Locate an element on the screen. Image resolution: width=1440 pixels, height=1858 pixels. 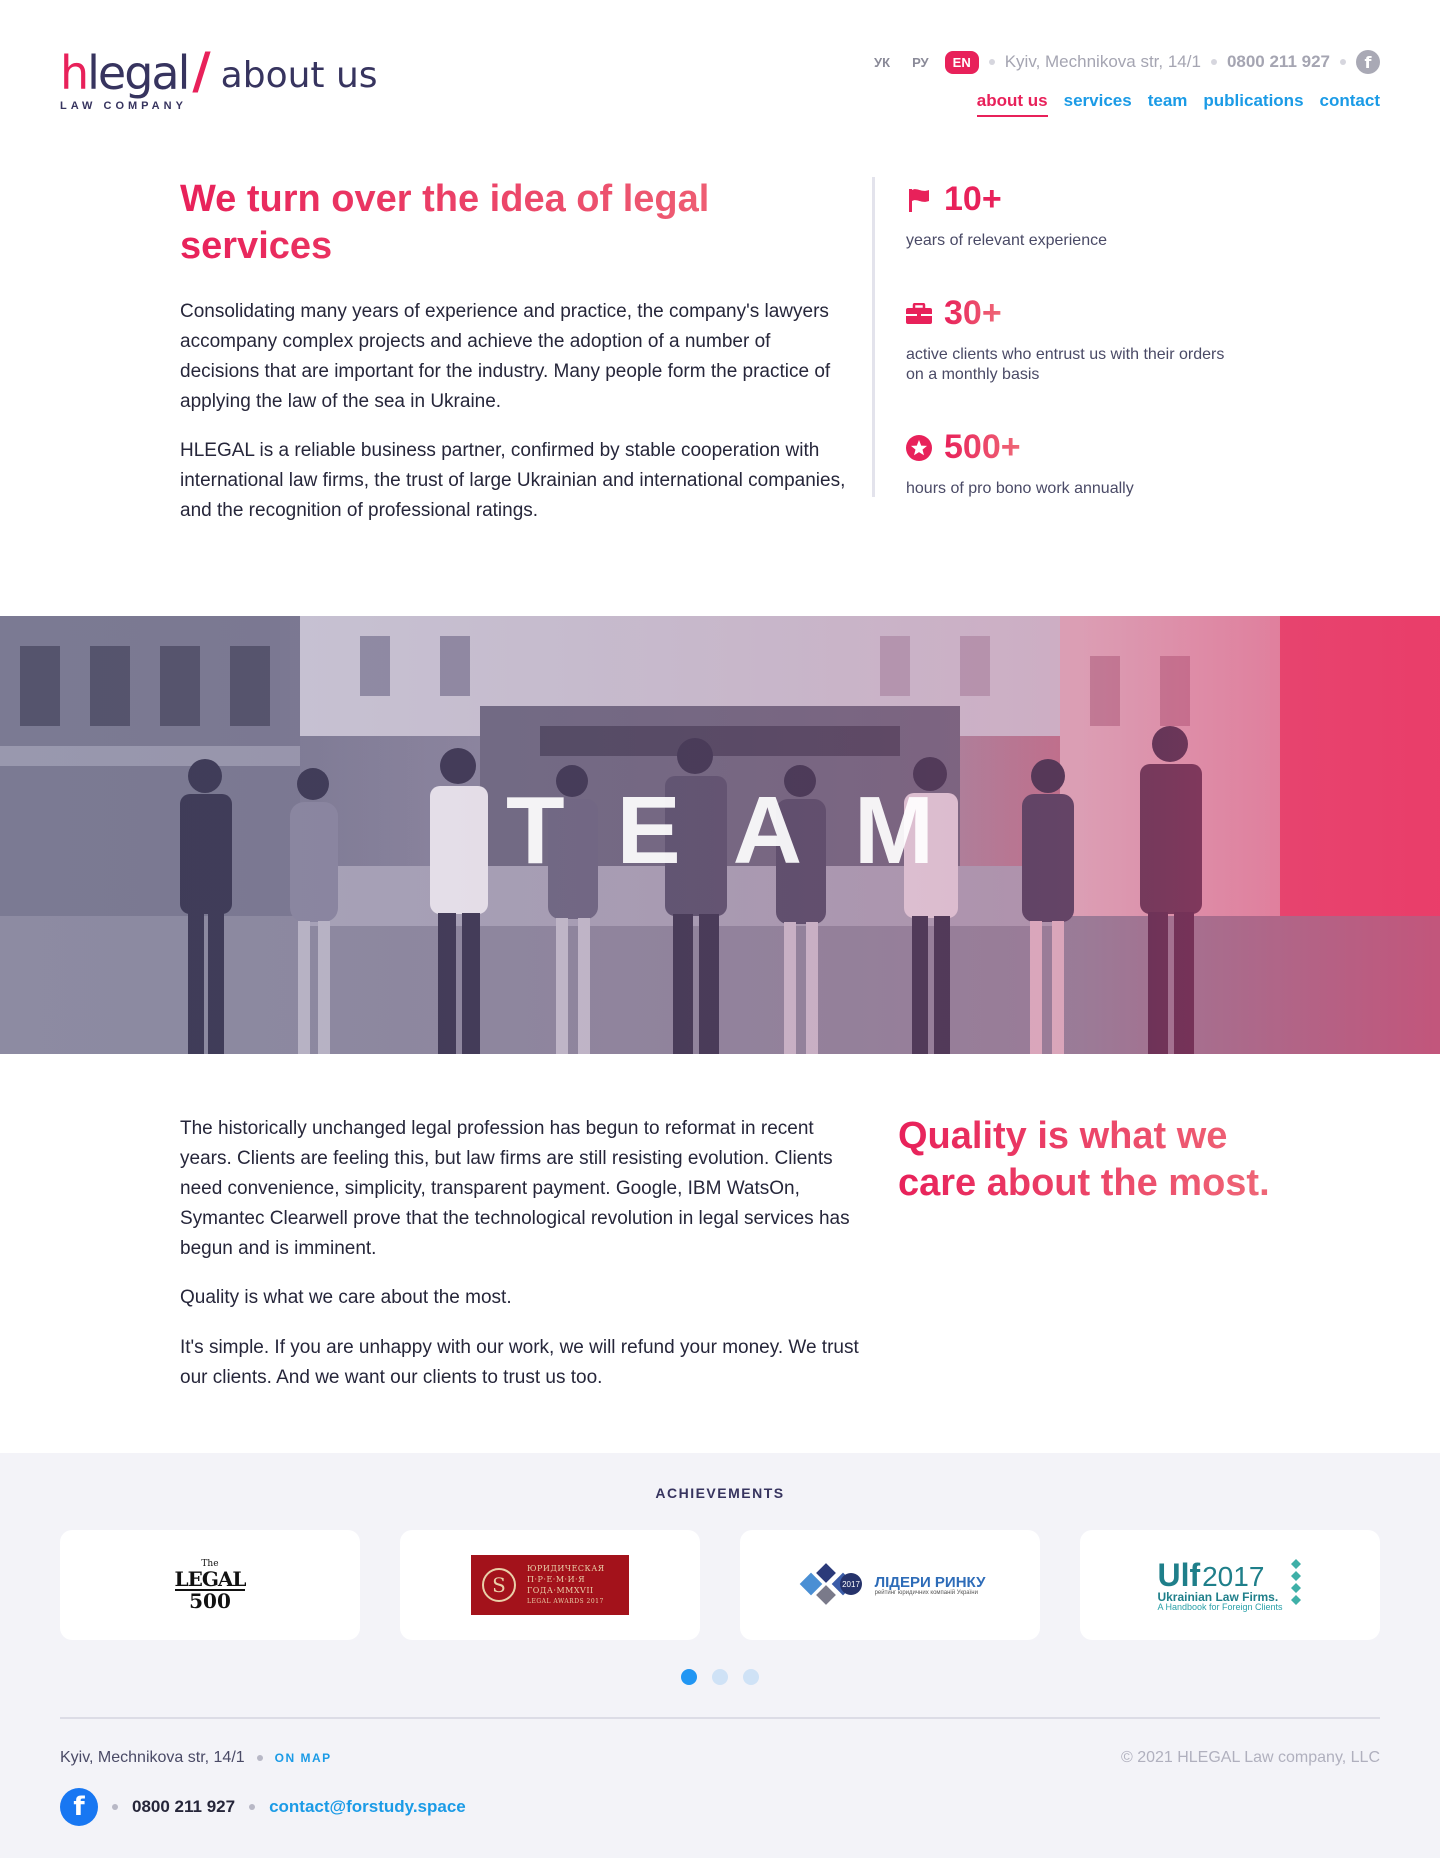
team-banner-title: TEAM is located at coordinates (746, 830).